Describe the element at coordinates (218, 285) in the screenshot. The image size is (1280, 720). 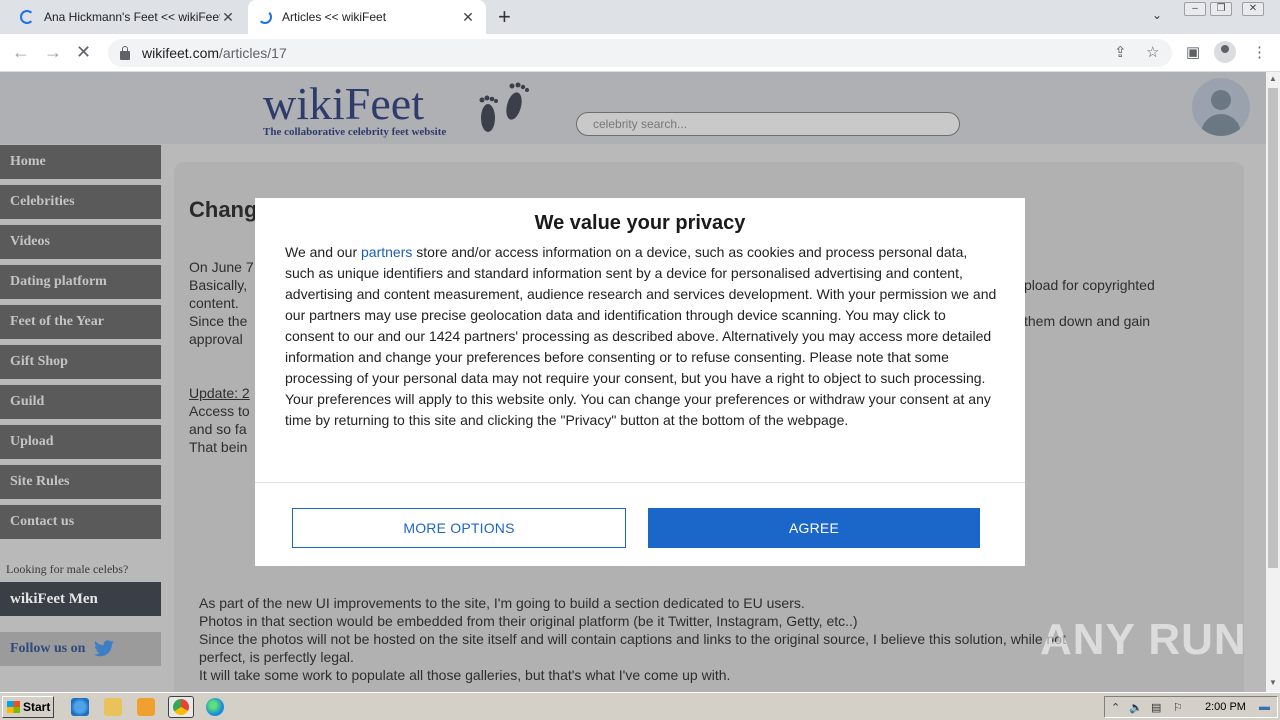
I see `article-text: Basically,` at that location.